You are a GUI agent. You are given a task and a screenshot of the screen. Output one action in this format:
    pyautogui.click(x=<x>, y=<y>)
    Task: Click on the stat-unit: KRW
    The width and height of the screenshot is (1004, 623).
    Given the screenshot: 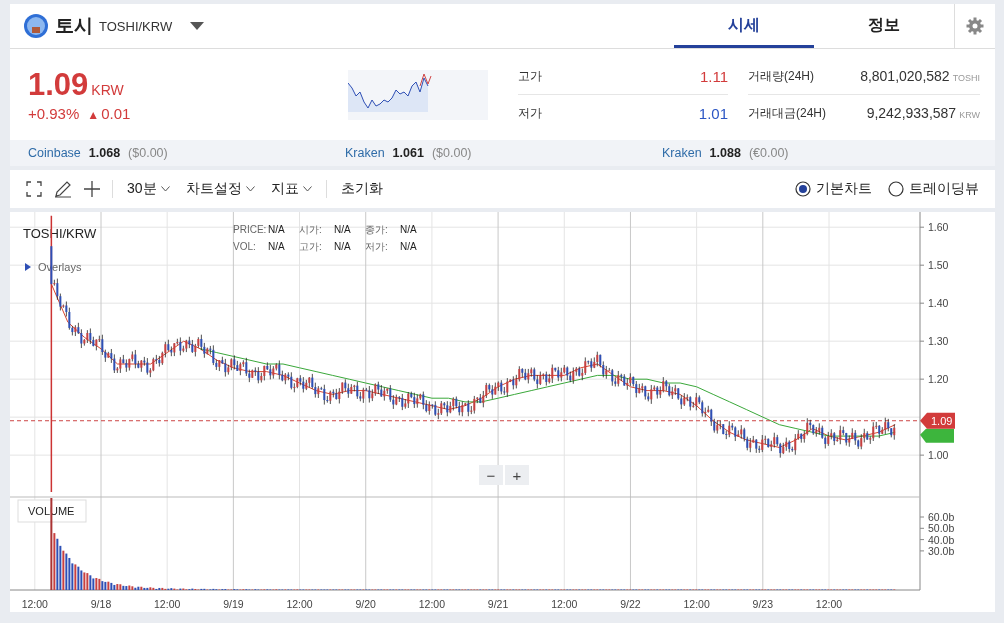 What is the action you would take?
    pyautogui.click(x=969, y=115)
    